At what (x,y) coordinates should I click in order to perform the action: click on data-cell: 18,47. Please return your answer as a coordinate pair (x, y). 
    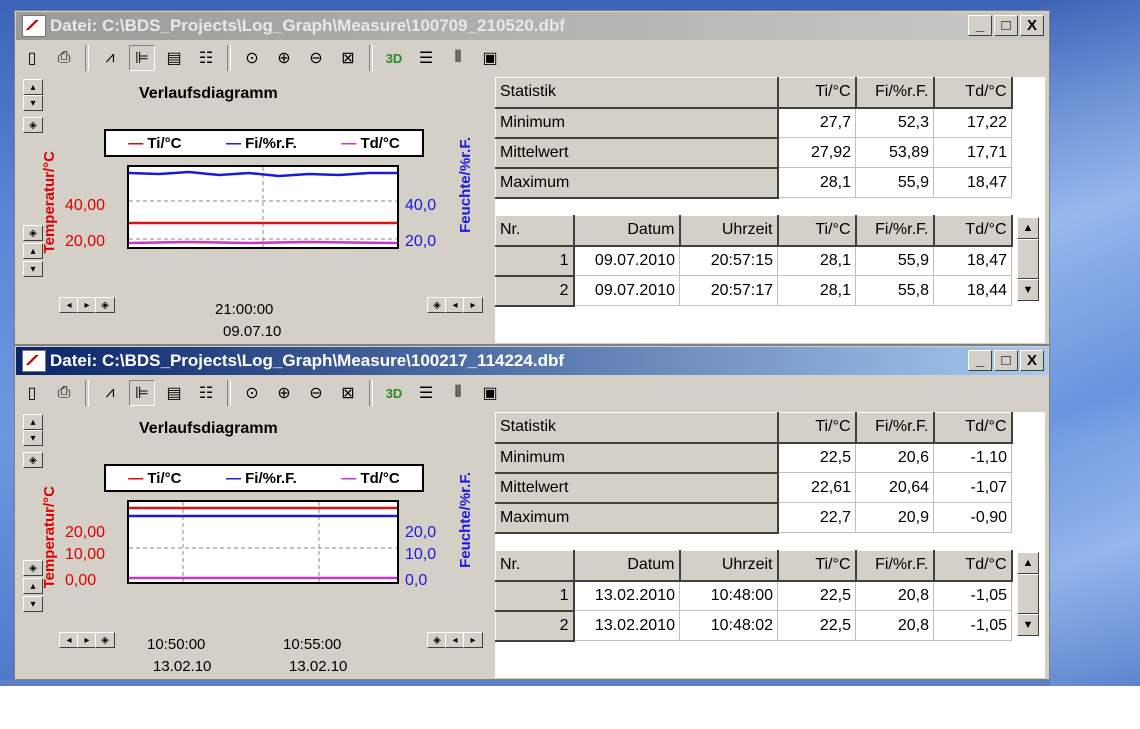
    Looking at the image, I should click on (972, 260).